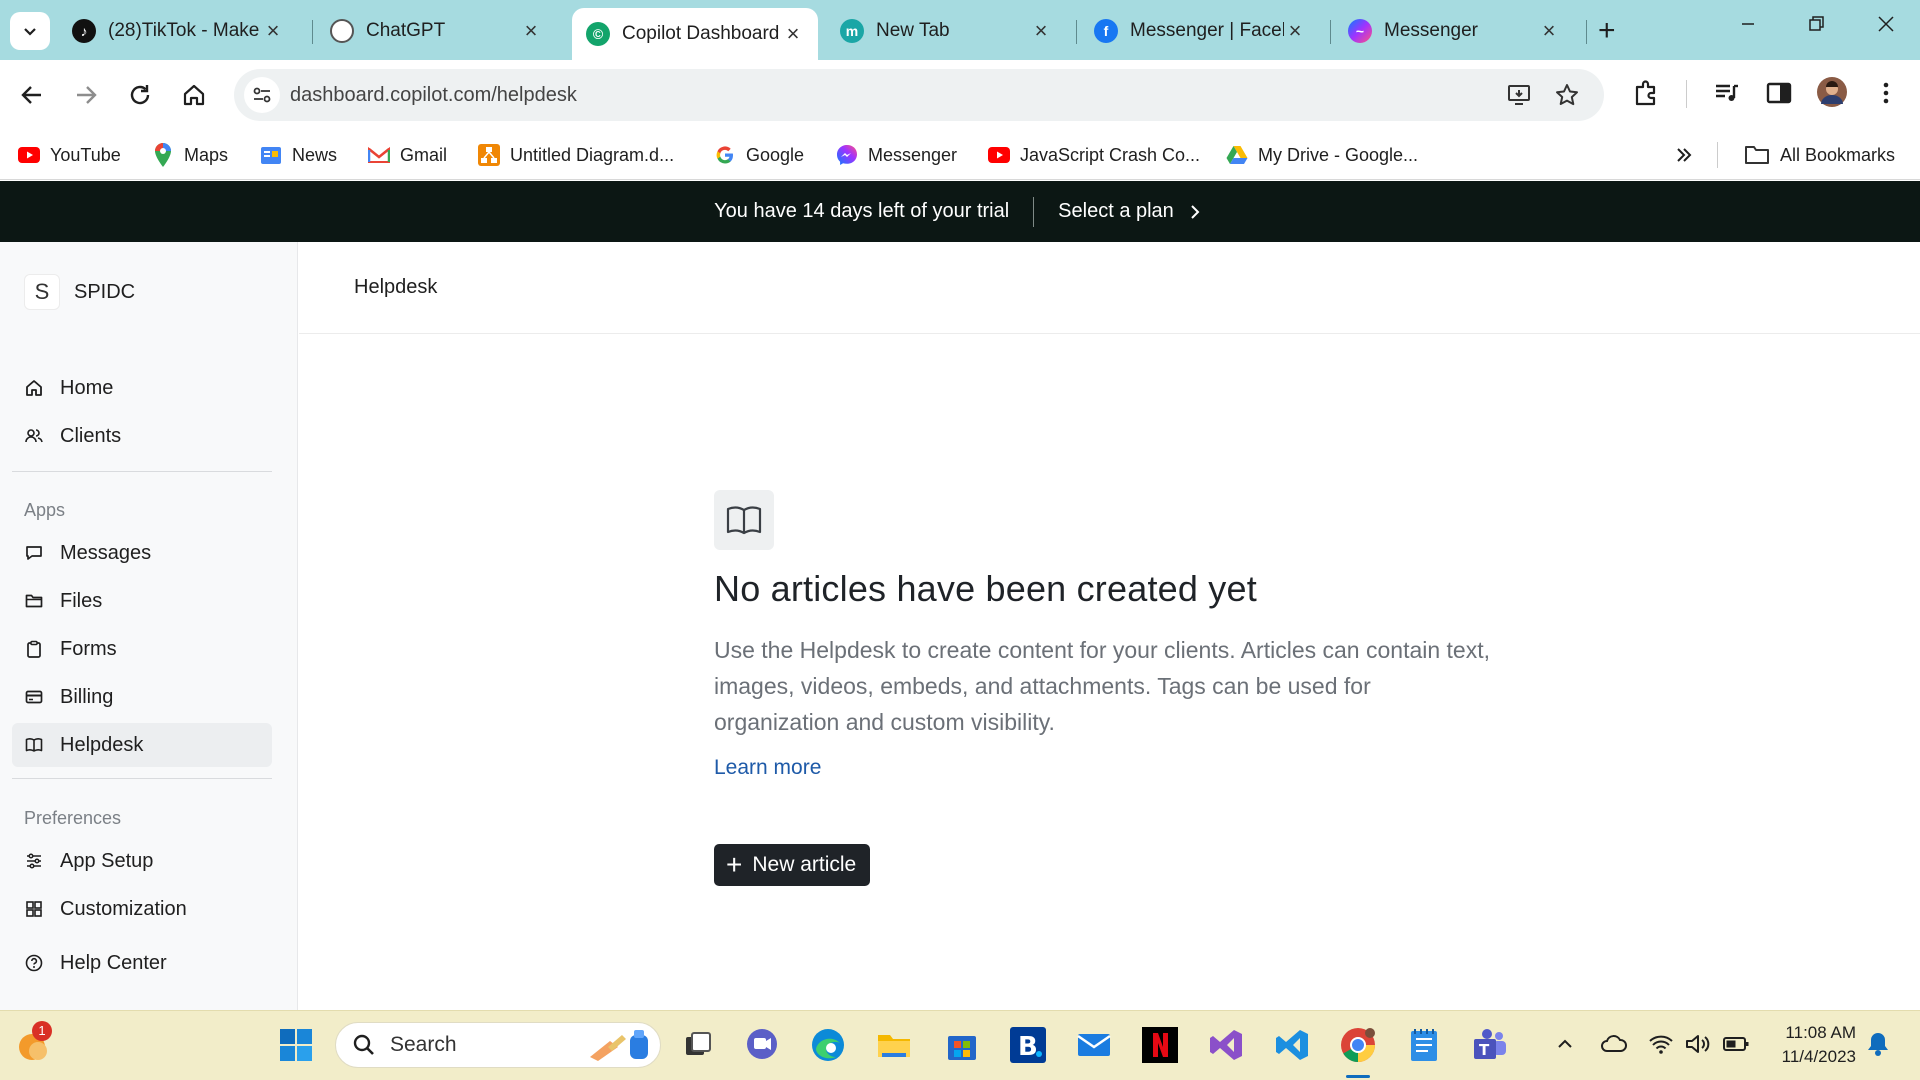  Describe the element at coordinates (498, 1045) in the screenshot. I see `taskbar-search: Search` at that location.